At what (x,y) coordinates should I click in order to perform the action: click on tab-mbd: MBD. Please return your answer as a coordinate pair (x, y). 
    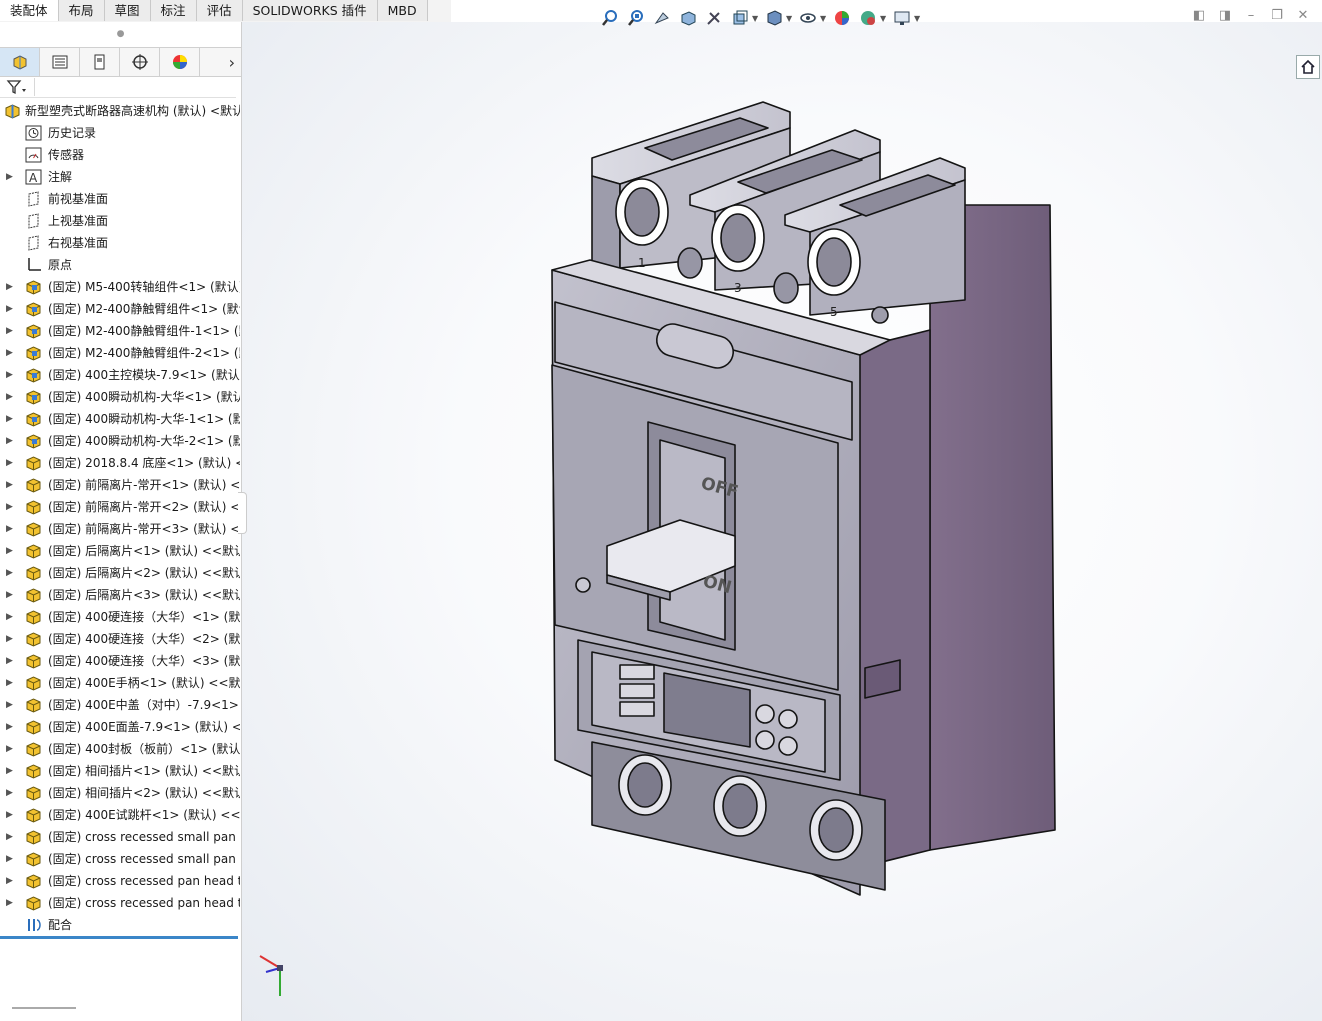
    Looking at the image, I should click on (402, 10).